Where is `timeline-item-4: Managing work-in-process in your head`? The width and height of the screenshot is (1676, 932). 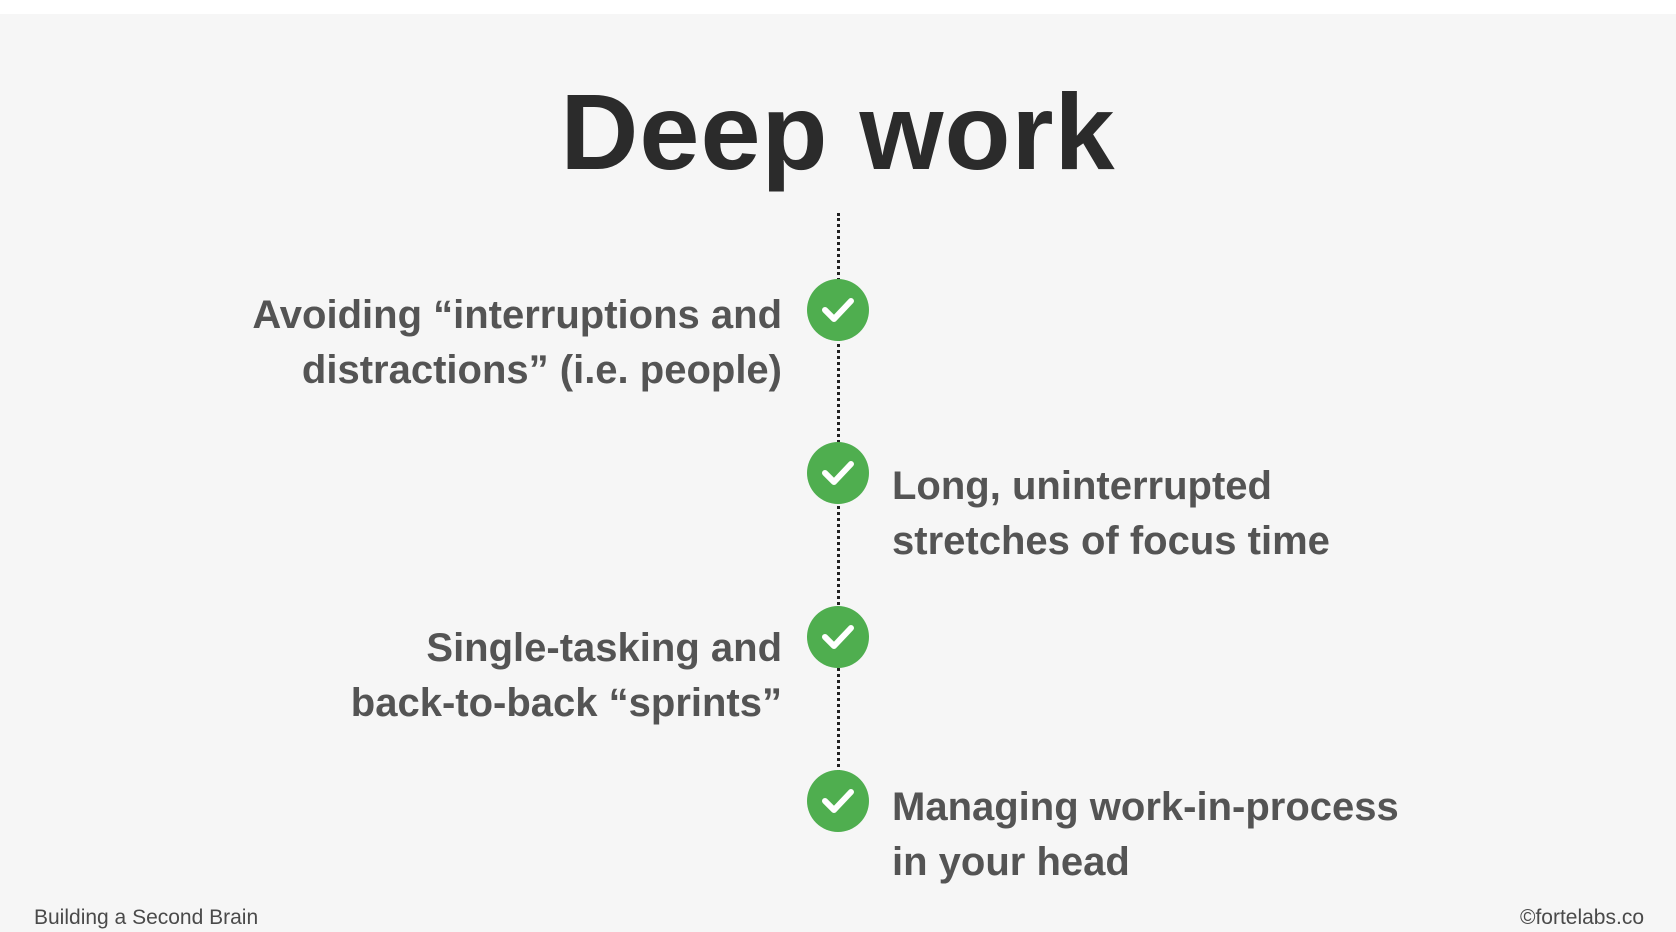 timeline-item-4: Managing work-in-process in your head is located at coordinates (1242, 835).